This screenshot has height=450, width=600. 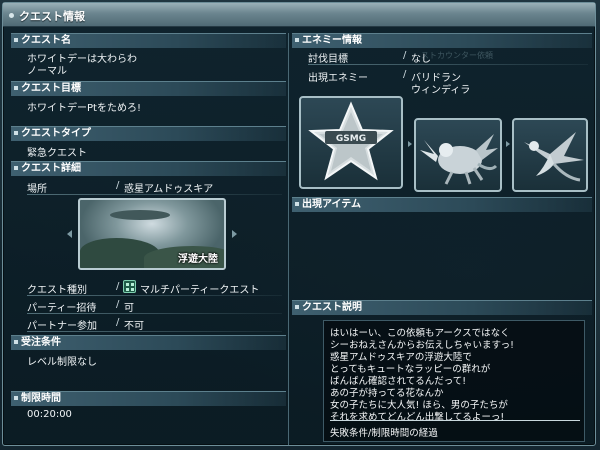 What do you see at coordinates (328, 59) in the screenshot?
I see `target-label: 討伐目標` at bounding box center [328, 59].